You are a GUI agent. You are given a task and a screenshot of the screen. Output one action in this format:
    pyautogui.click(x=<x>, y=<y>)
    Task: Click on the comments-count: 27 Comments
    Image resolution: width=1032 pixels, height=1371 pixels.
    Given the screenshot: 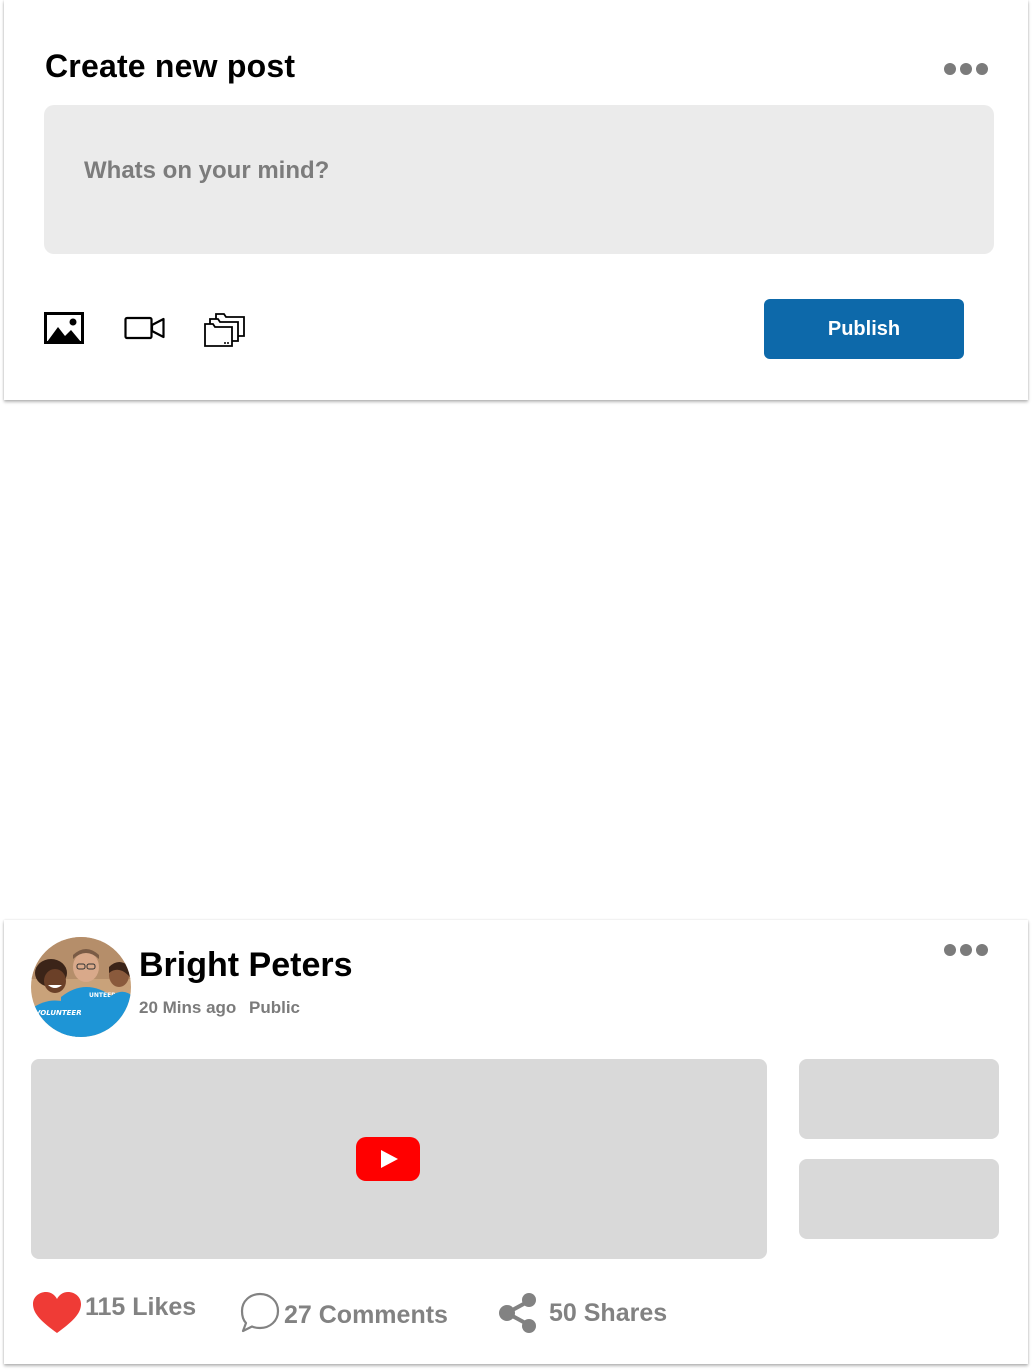 What is the action you would take?
    pyautogui.click(x=366, y=1314)
    